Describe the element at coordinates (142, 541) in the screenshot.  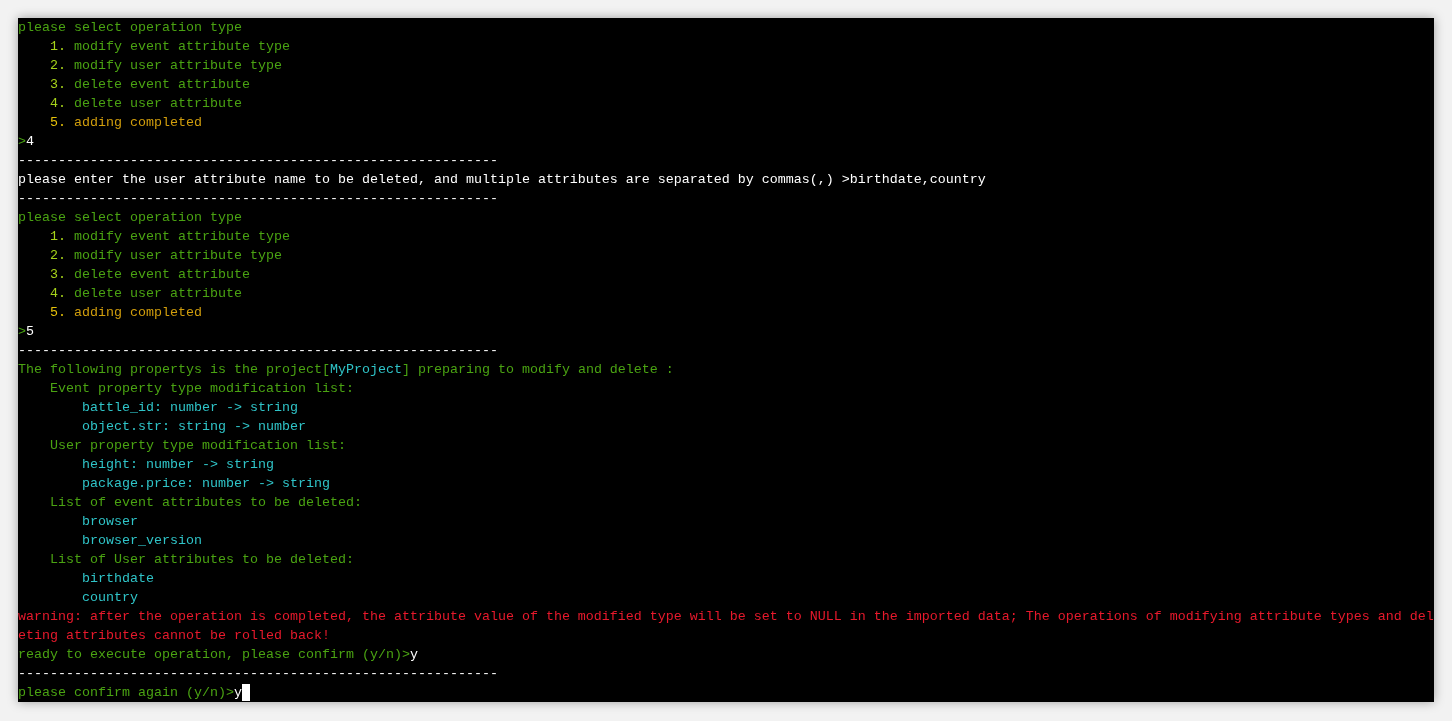
I see `terminal-line: browser_version` at that location.